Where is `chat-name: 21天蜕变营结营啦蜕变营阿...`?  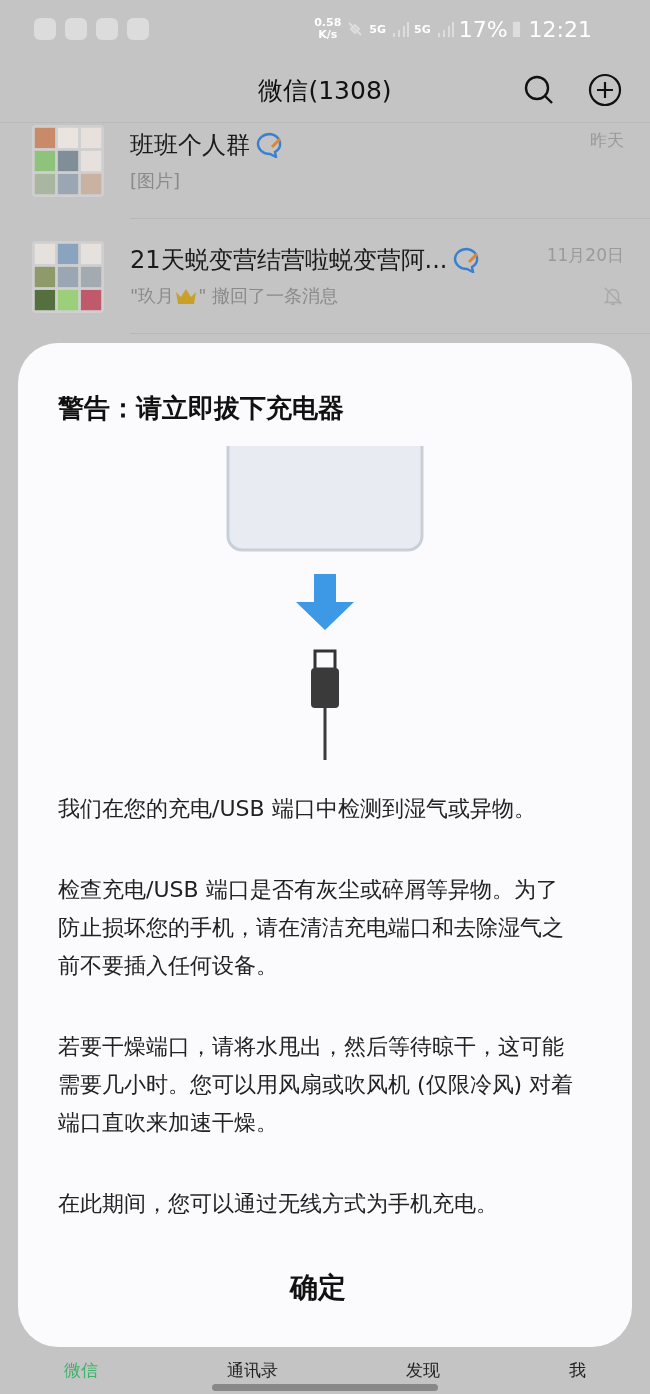 chat-name: 21天蜕变营结营啦蜕变营阿... is located at coordinates (289, 260).